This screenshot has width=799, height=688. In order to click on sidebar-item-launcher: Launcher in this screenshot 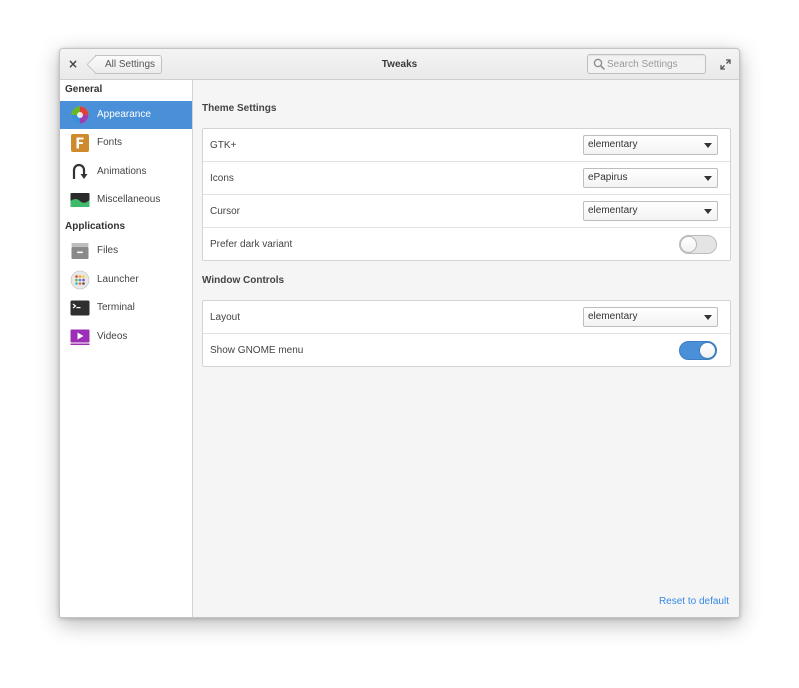, I will do `click(126, 280)`.